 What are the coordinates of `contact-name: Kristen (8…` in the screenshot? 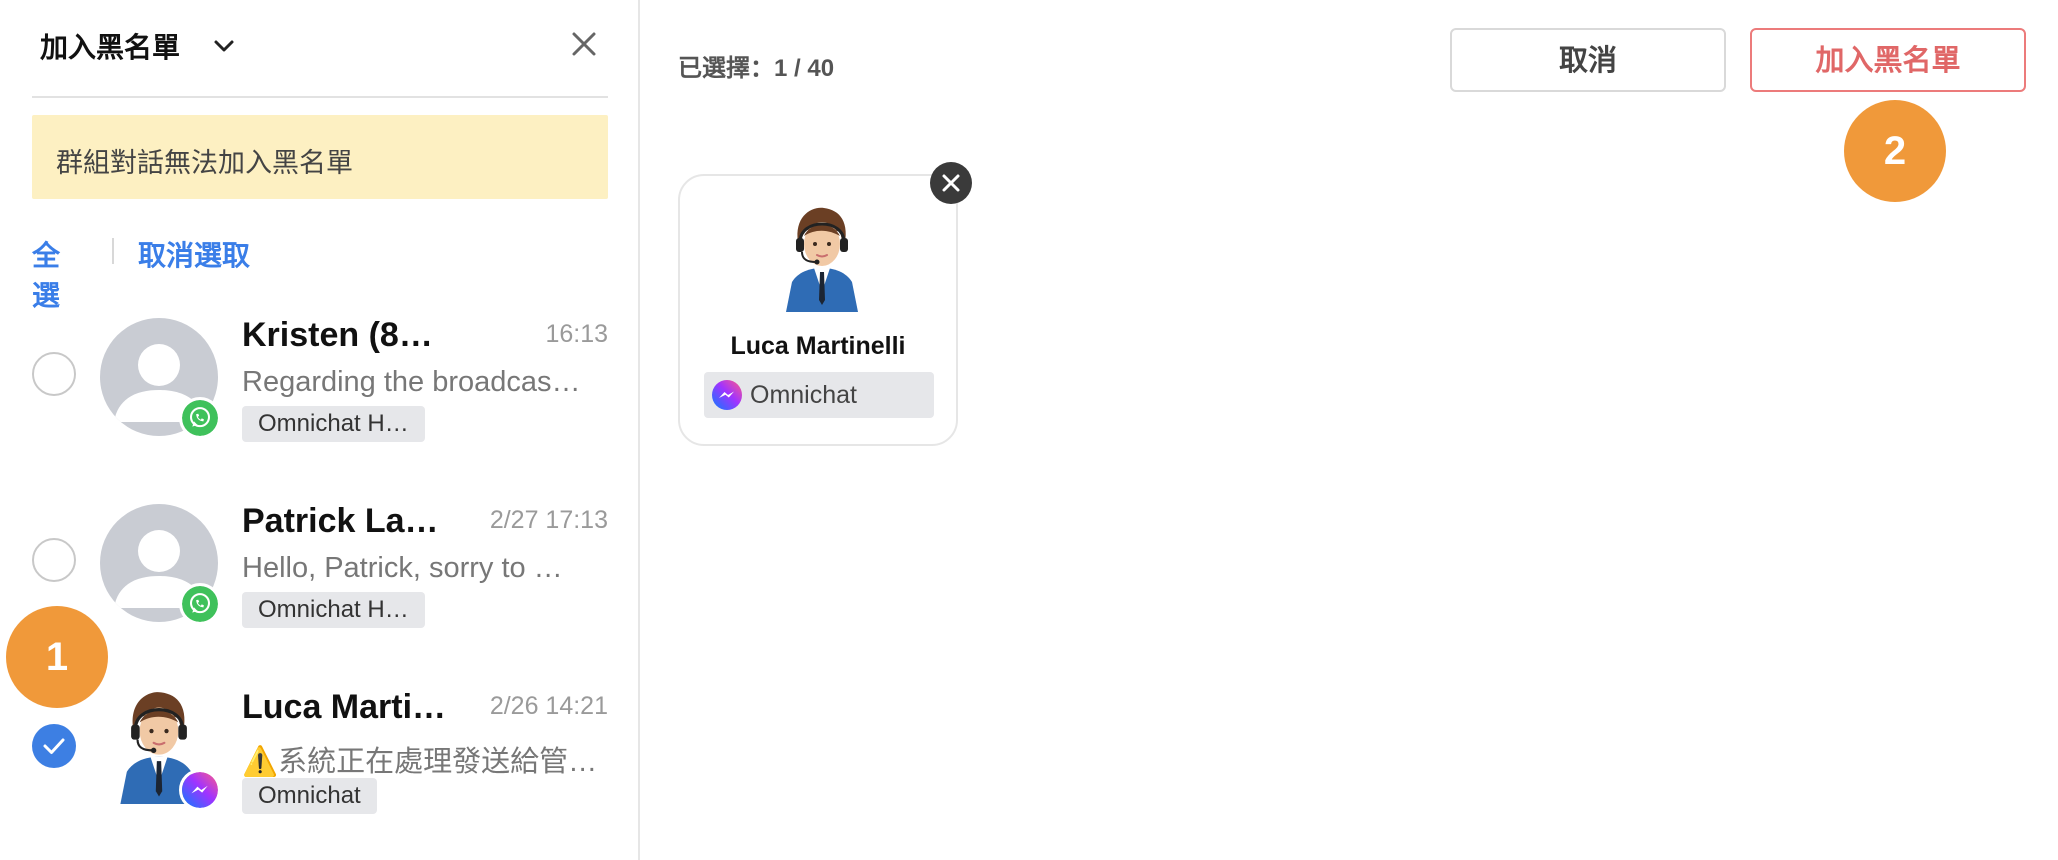 It's located at (337, 335).